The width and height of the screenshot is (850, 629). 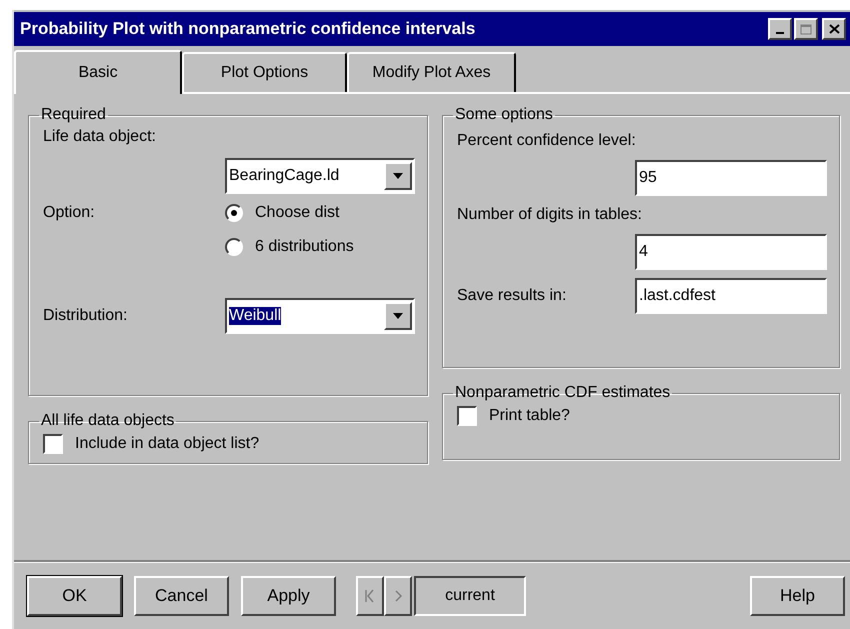 What do you see at coordinates (73, 115) in the screenshot?
I see `group-title: Required` at bounding box center [73, 115].